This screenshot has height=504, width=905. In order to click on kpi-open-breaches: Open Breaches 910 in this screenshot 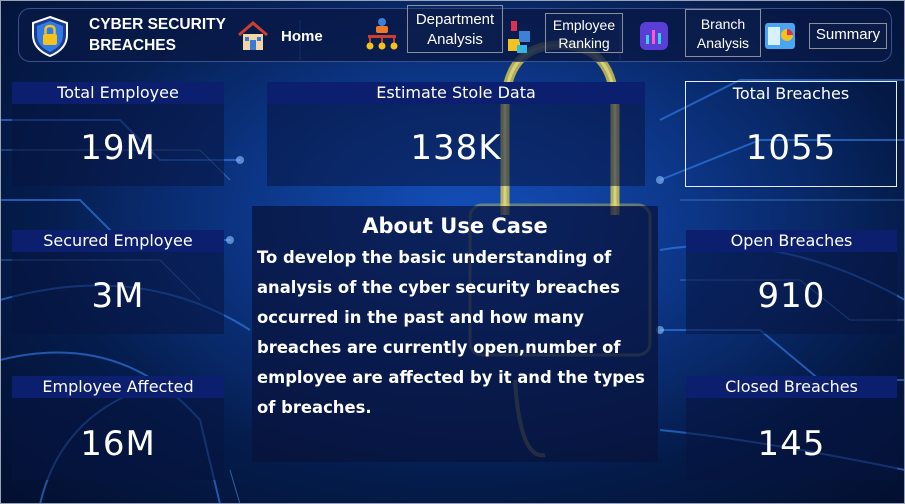, I will do `click(791, 282)`.